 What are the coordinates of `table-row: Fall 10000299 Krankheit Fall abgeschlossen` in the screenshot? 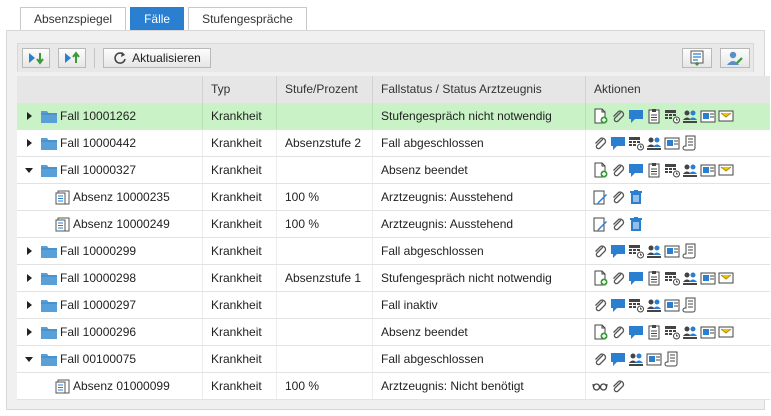 It's located at (393, 251).